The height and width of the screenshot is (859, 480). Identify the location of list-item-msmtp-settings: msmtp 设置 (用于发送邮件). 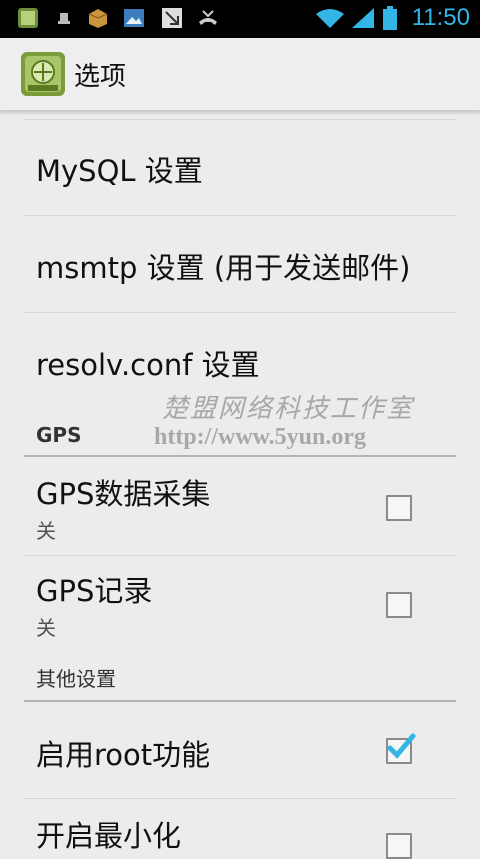
(240, 264).